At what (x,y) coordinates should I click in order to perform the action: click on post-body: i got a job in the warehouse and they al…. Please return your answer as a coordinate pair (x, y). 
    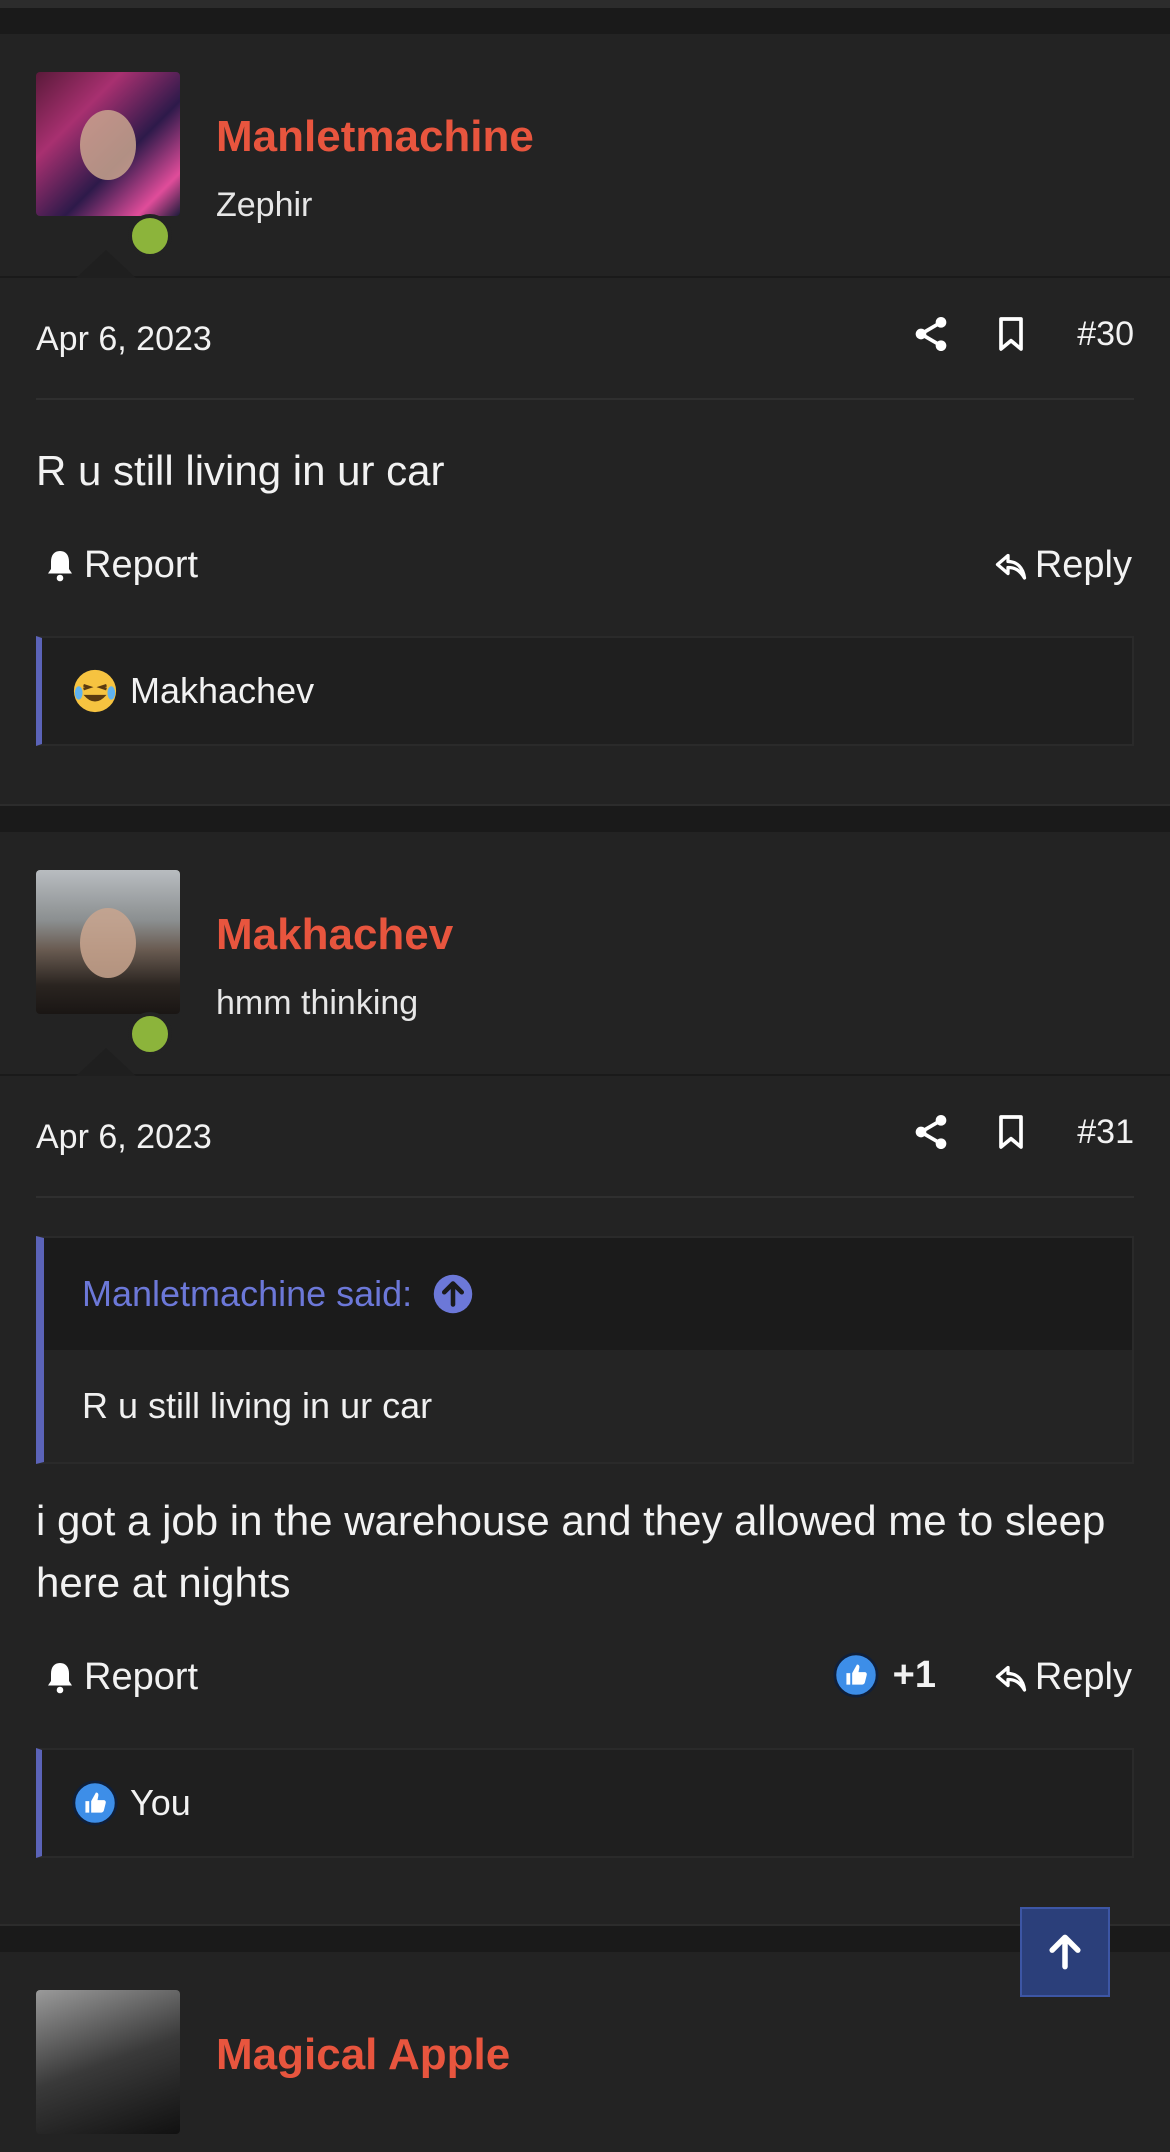
    Looking at the image, I should click on (571, 1551).